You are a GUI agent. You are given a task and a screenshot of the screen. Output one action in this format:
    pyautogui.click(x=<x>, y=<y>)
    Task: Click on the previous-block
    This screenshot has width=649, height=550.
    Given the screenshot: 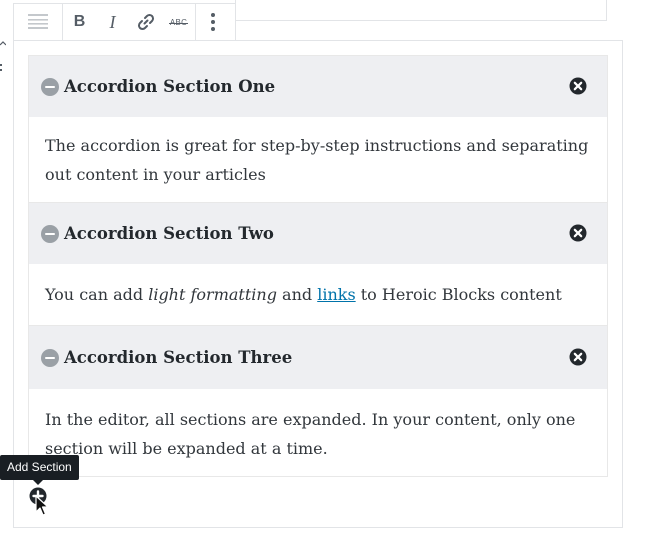 What is the action you would take?
    pyautogui.click(x=421, y=10)
    